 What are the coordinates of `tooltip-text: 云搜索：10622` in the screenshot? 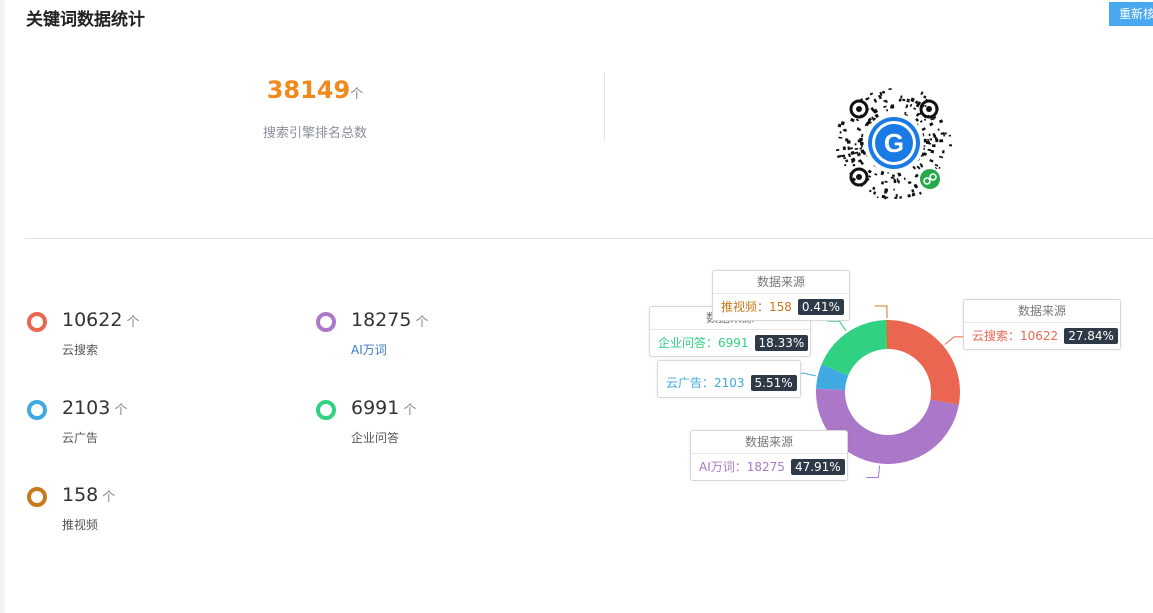 It's located at (1015, 336).